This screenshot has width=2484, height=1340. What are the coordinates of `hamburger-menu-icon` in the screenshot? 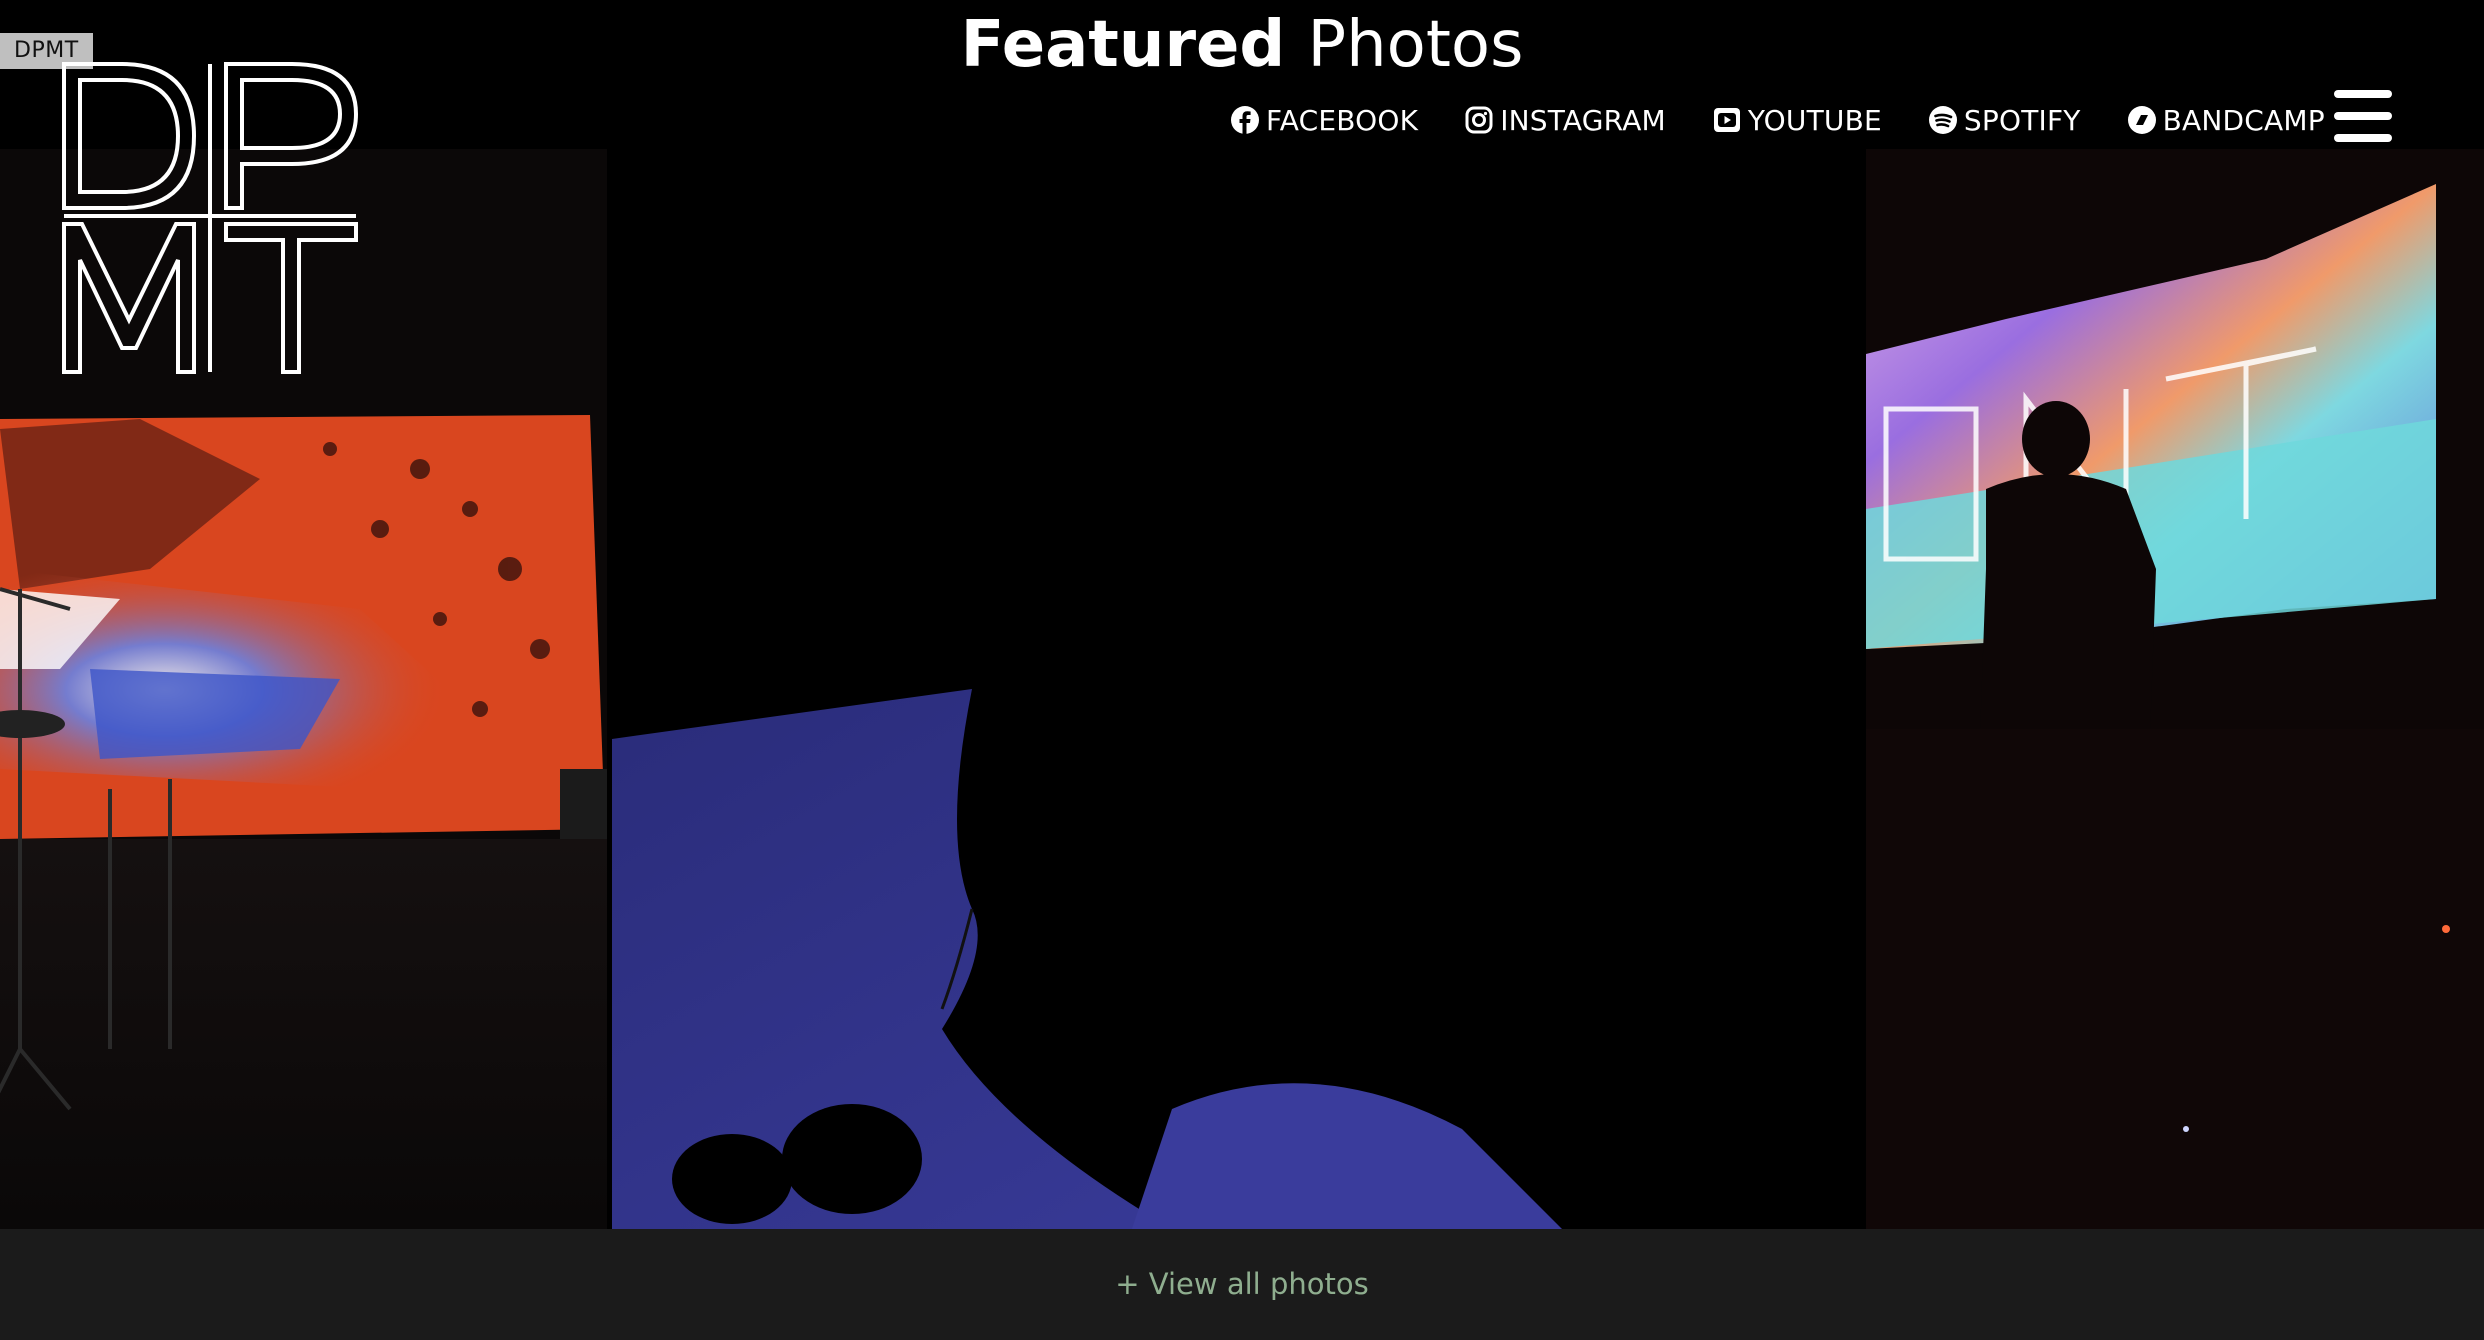 It's located at (2363, 116).